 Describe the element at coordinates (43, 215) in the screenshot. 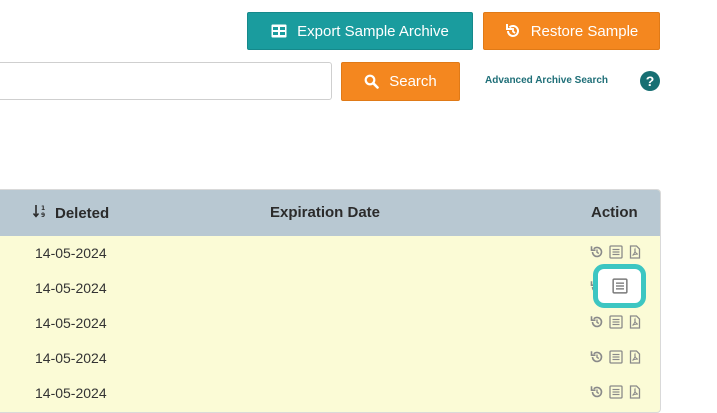

I see `svg-text: 9` at that location.